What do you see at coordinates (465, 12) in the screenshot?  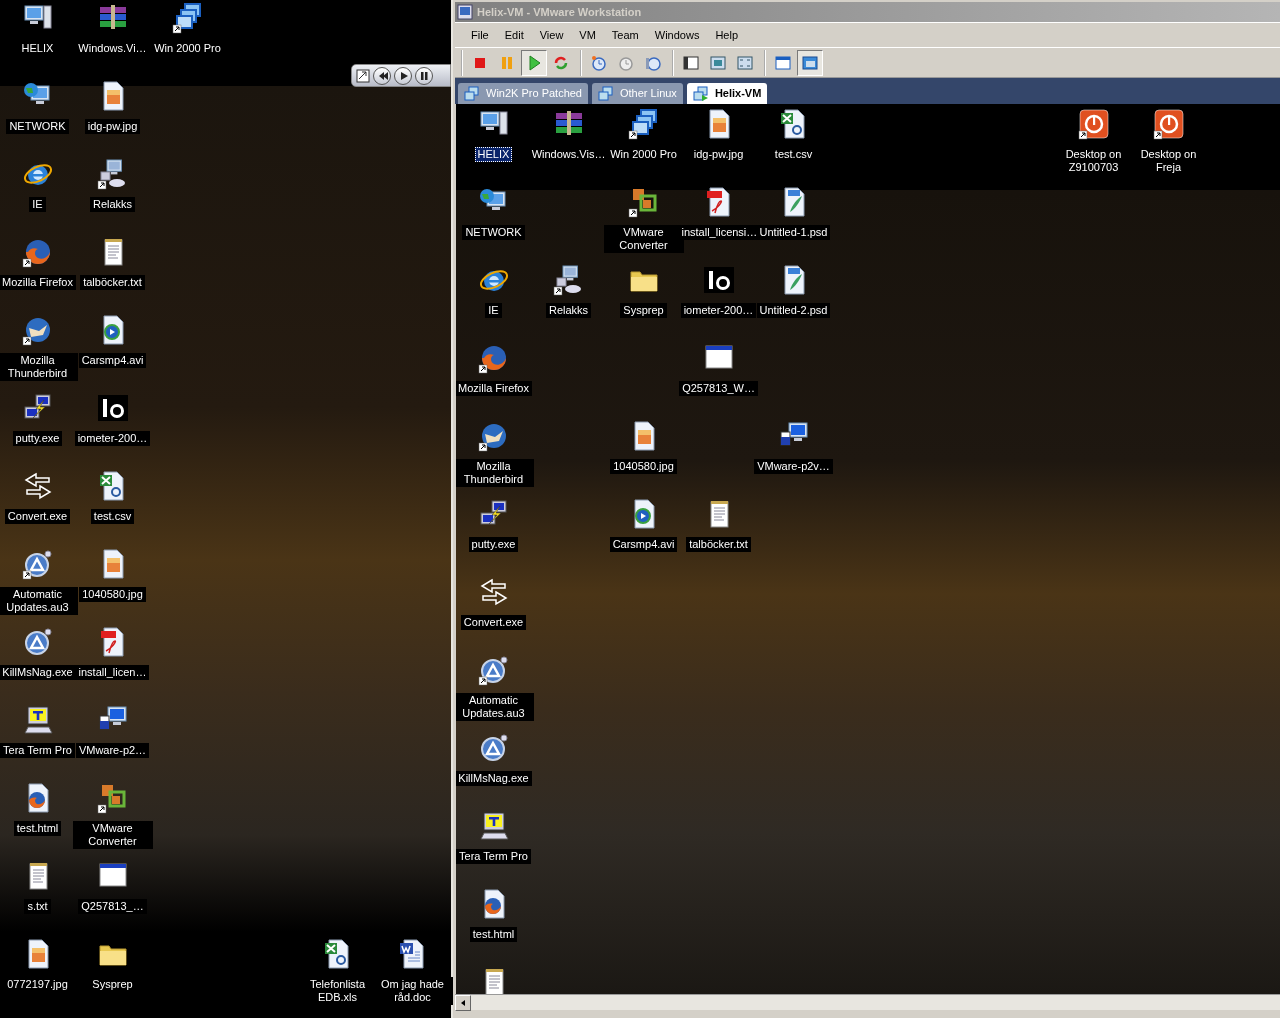 I see `app-icon` at bounding box center [465, 12].